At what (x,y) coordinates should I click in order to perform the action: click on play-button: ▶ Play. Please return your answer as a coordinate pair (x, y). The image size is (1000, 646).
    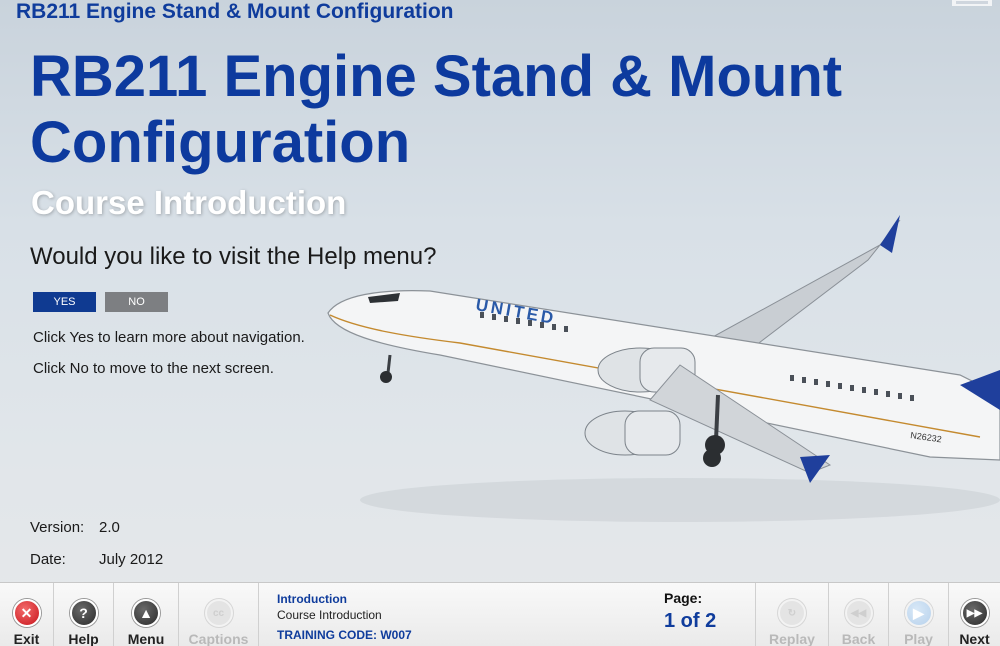
    Looking at the image, I should click on (919, 614).